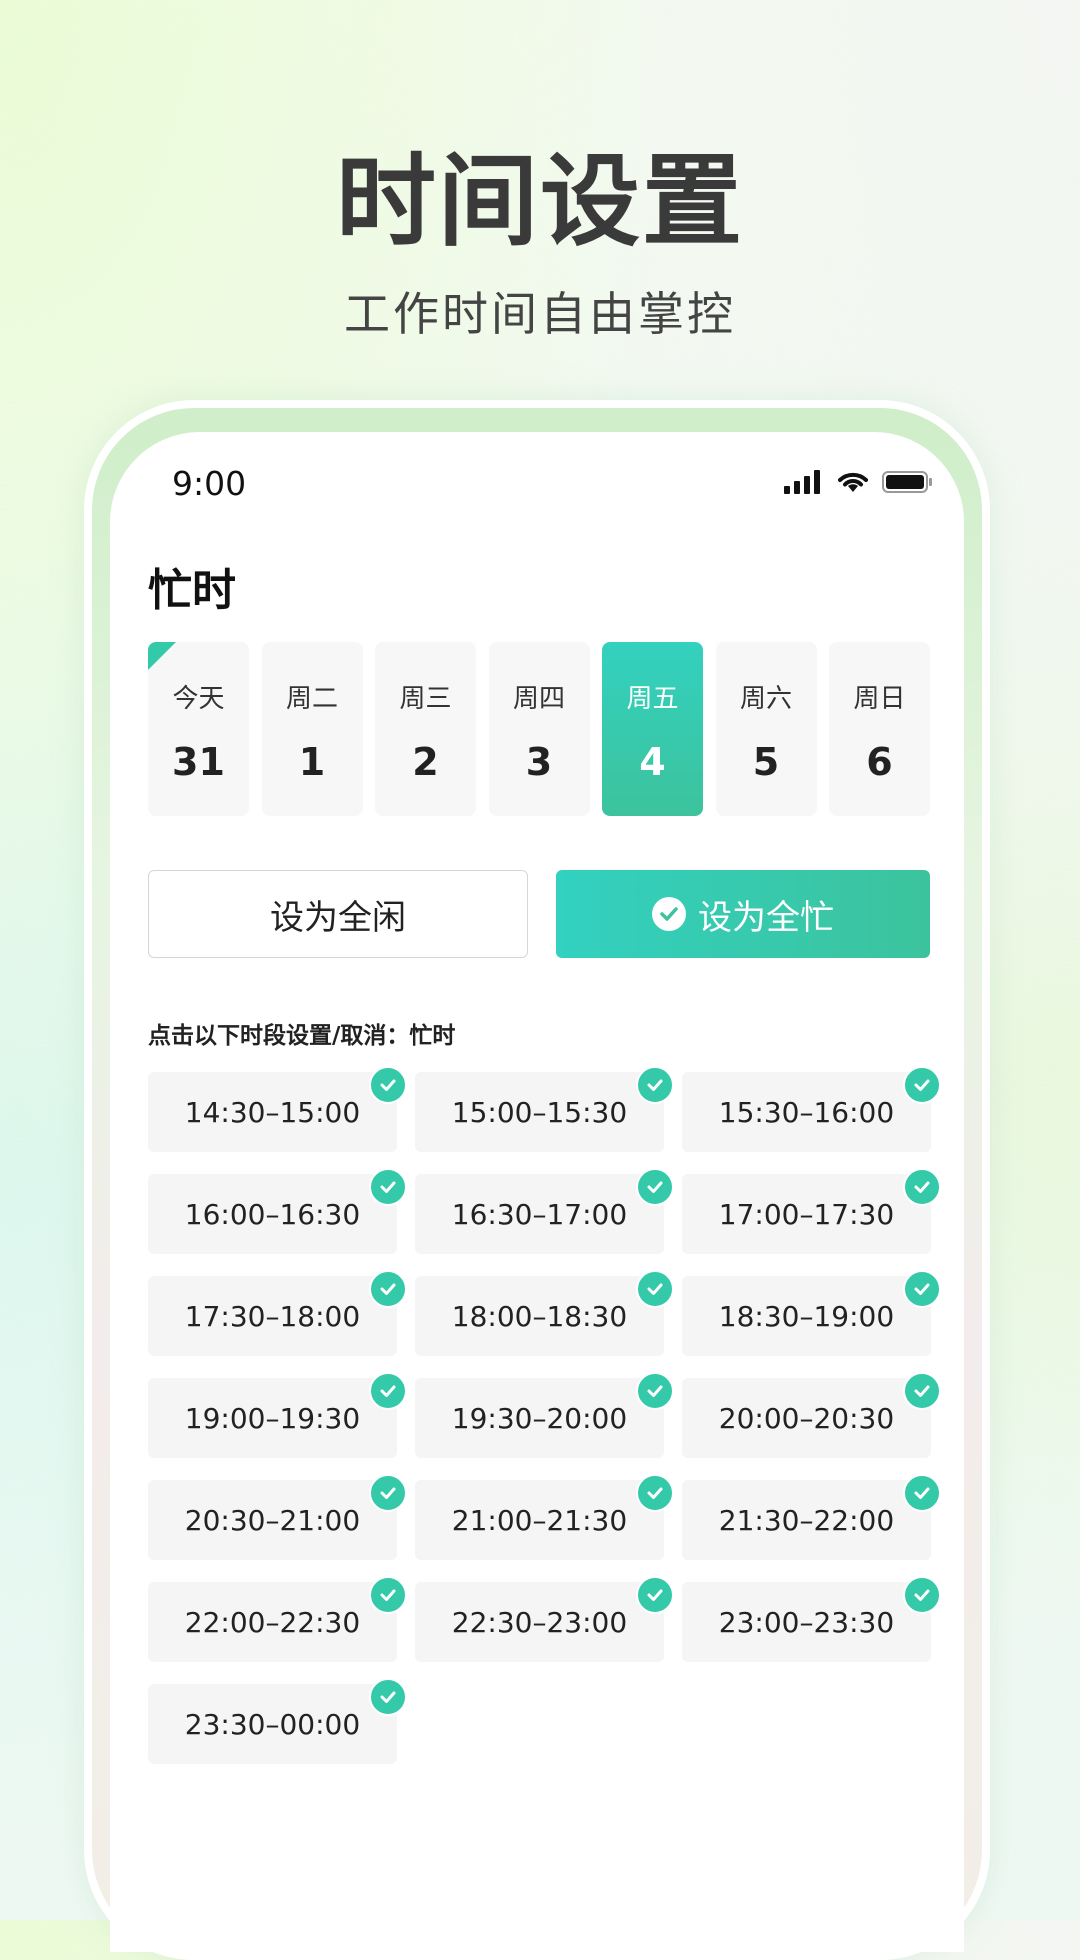 The width and height of the screenshot is (1080, 1960). What do you see at coordinates (198, 699) in the screenshot?
I see `day-name: 今天` at bounding box center [198, 699].